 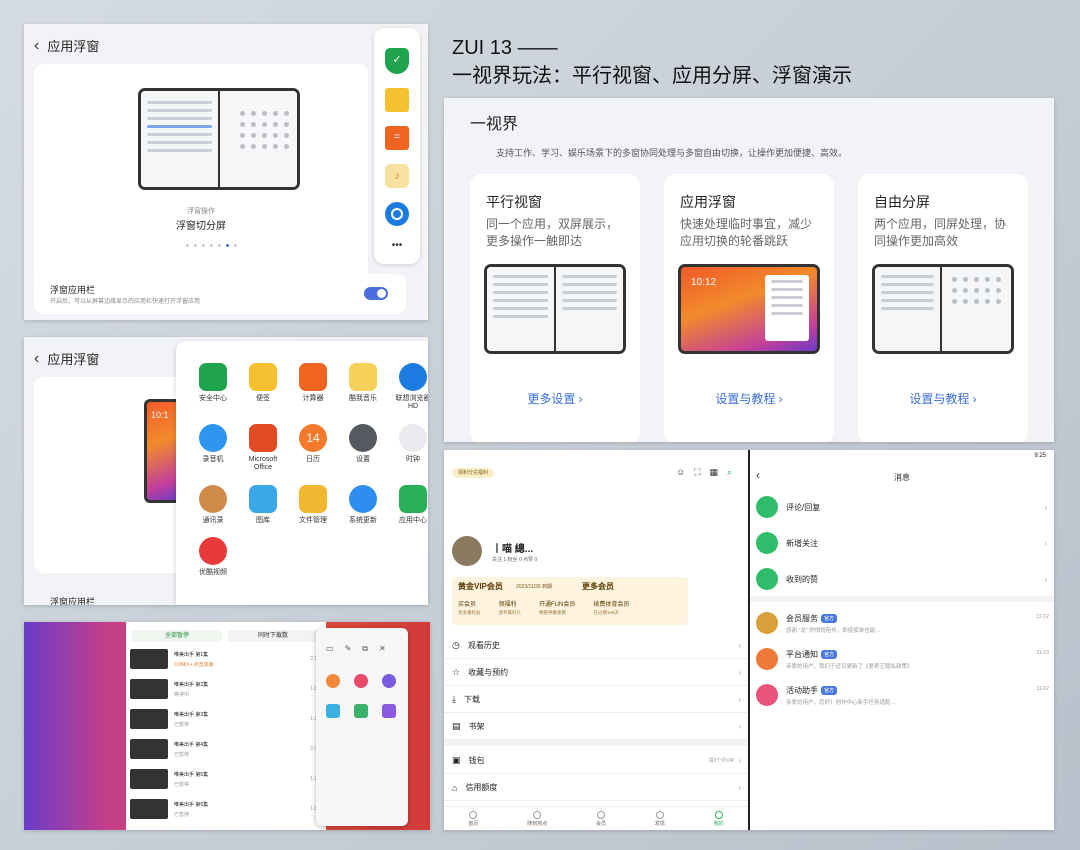 What do you see at coordinates (397, 245) in the screenshot?
I see `more-icon: •••` at bounding box center [397, 245].